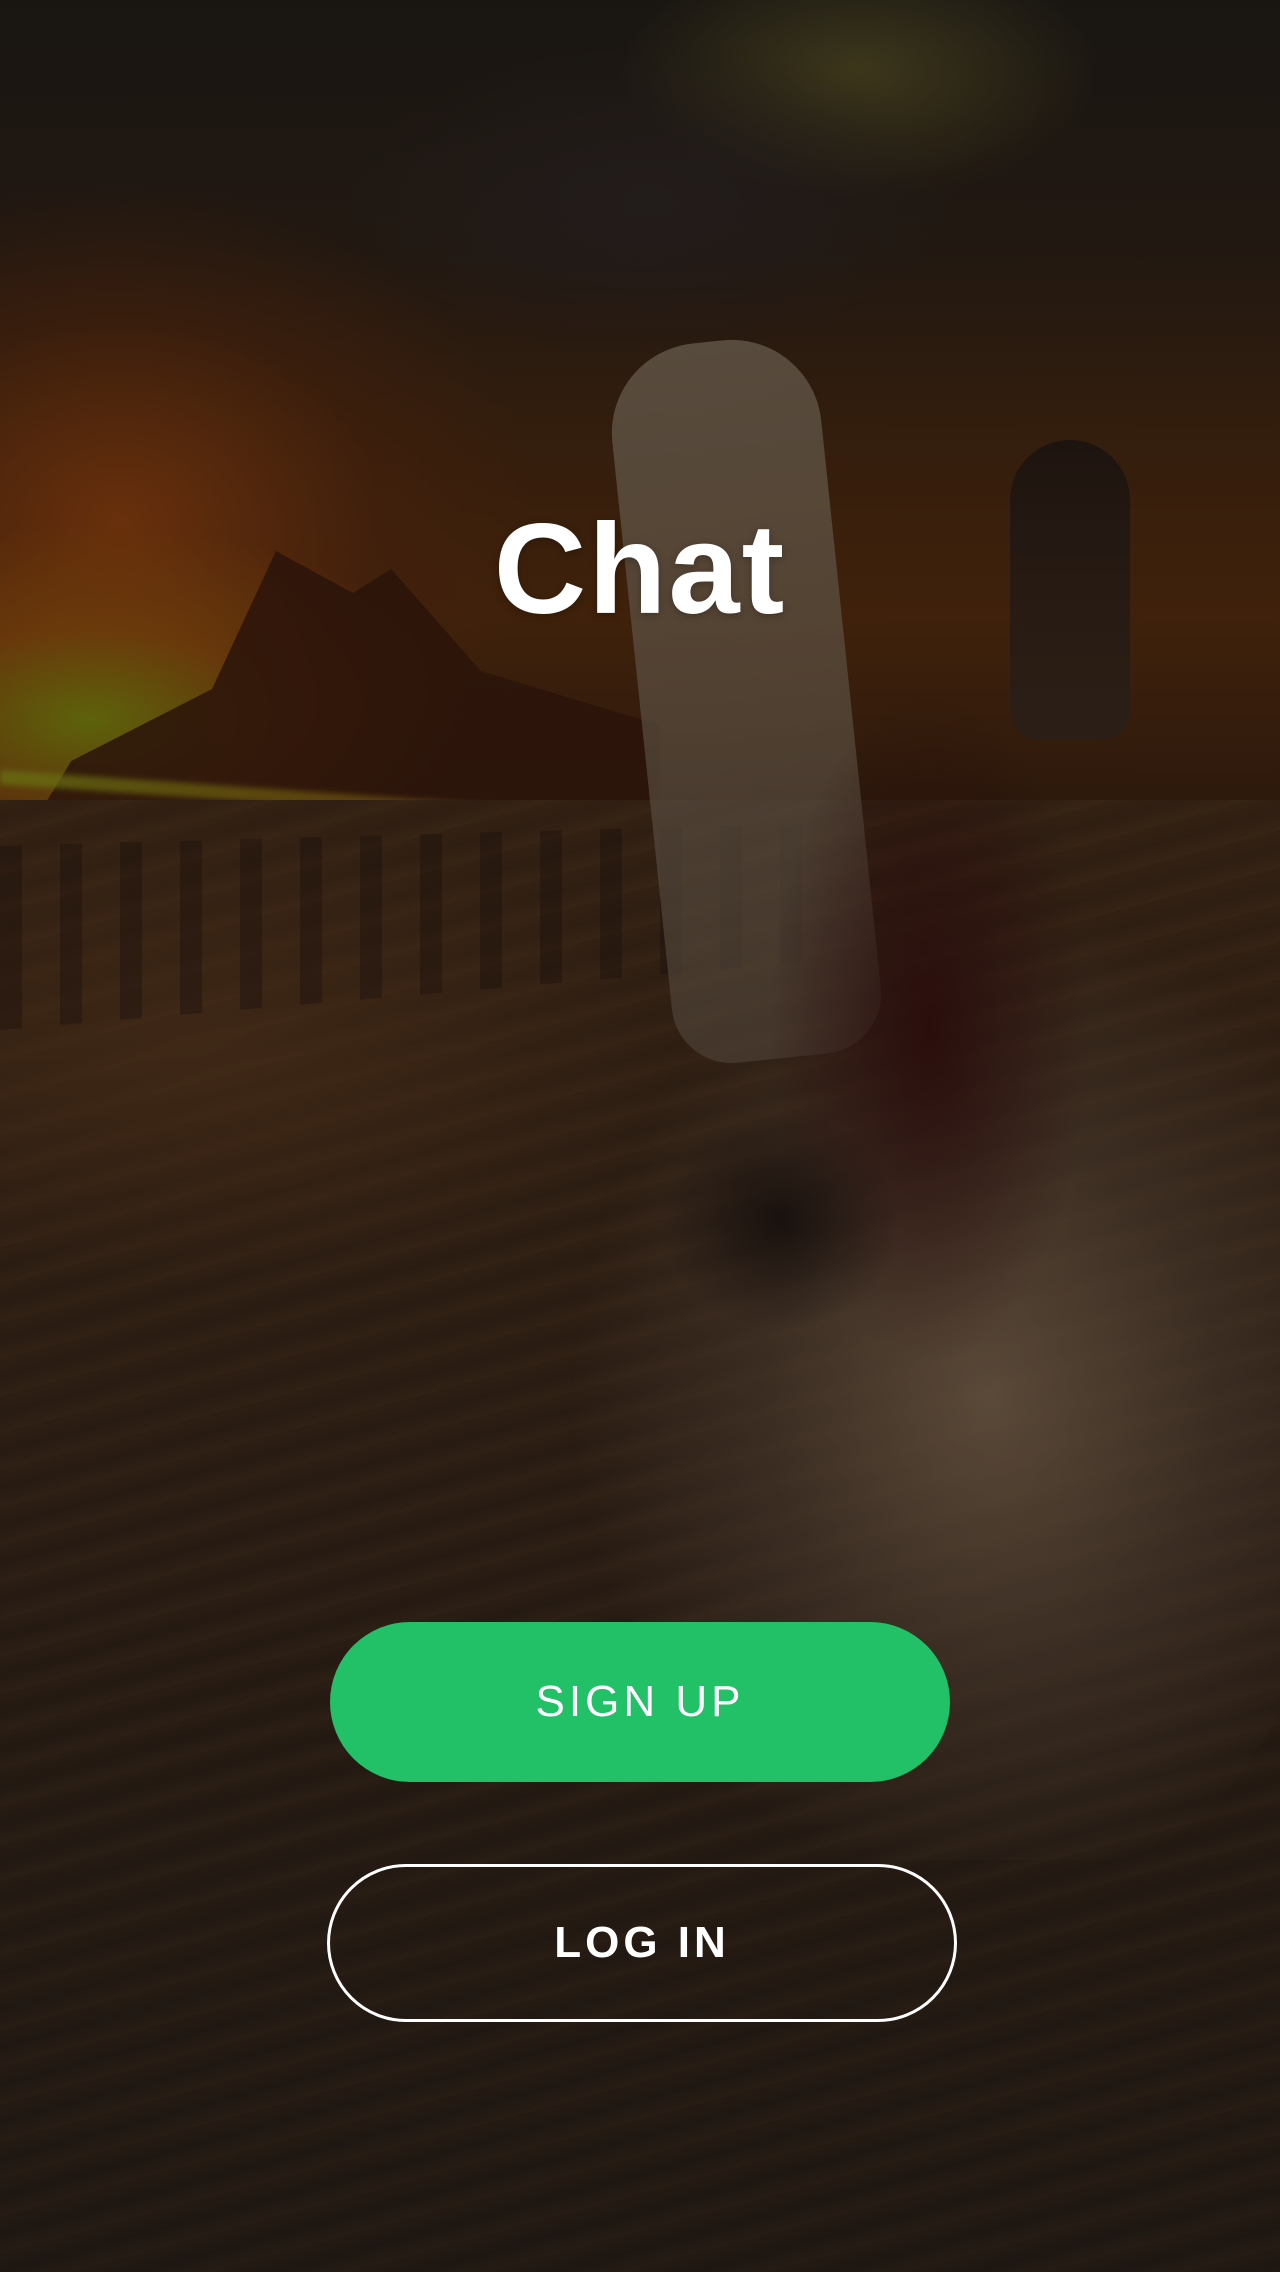 The height and width of the screenshot is (2272, 1280). What do you see at coordinates (642, 1943) in the screenshot?
I see `log-in-button: LOG IN` at bounding box center [642, 1943].